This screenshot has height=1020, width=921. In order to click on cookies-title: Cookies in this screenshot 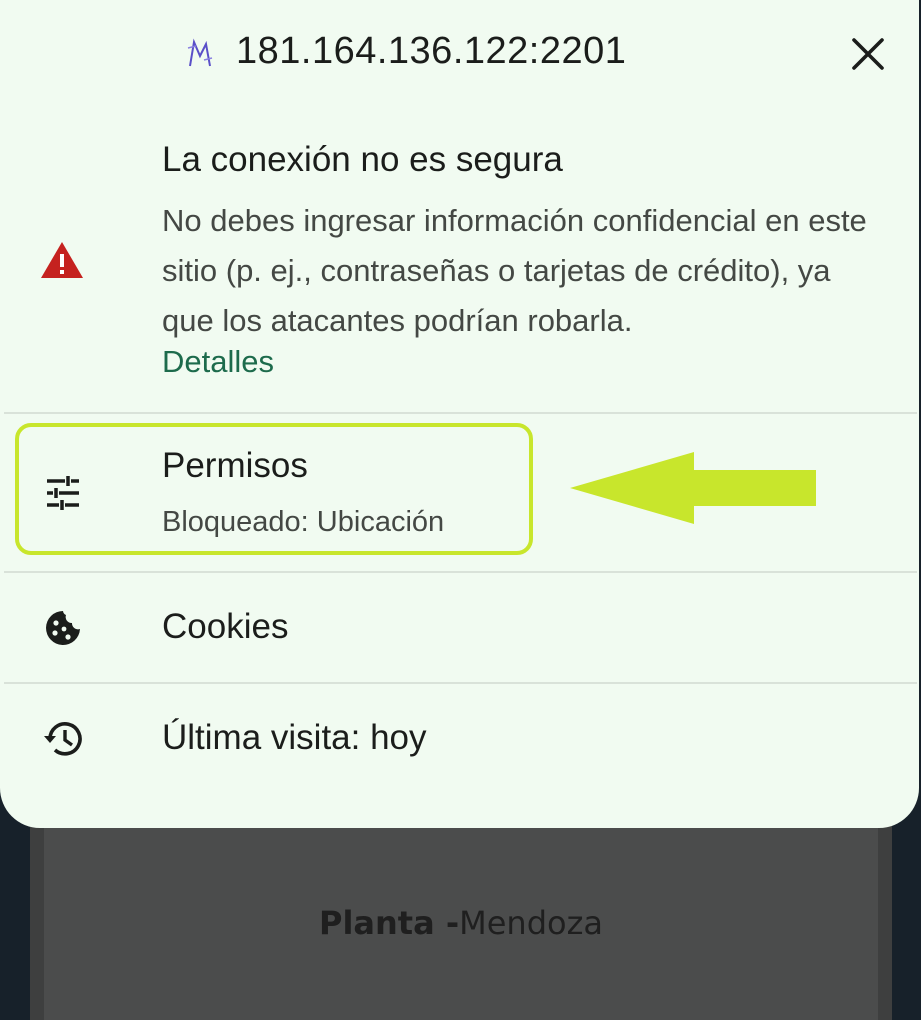, I will do `click(225, 626)`.